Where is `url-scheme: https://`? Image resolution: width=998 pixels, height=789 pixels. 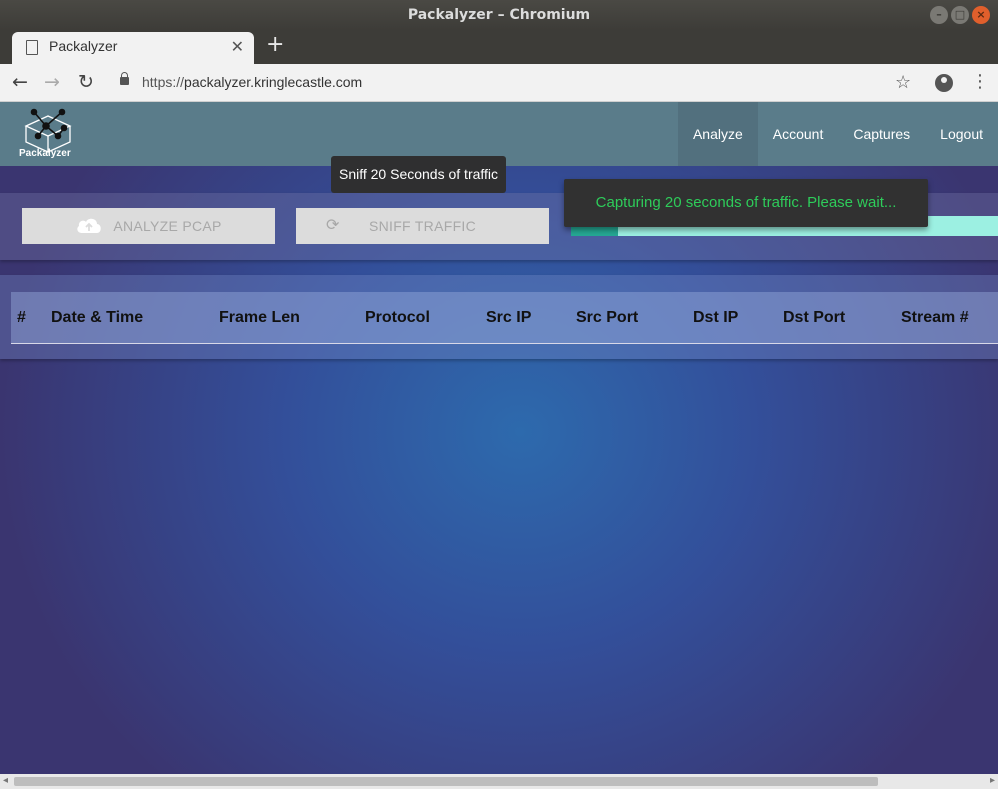
url-scheme: https:// is located at coordinates (163, 82).